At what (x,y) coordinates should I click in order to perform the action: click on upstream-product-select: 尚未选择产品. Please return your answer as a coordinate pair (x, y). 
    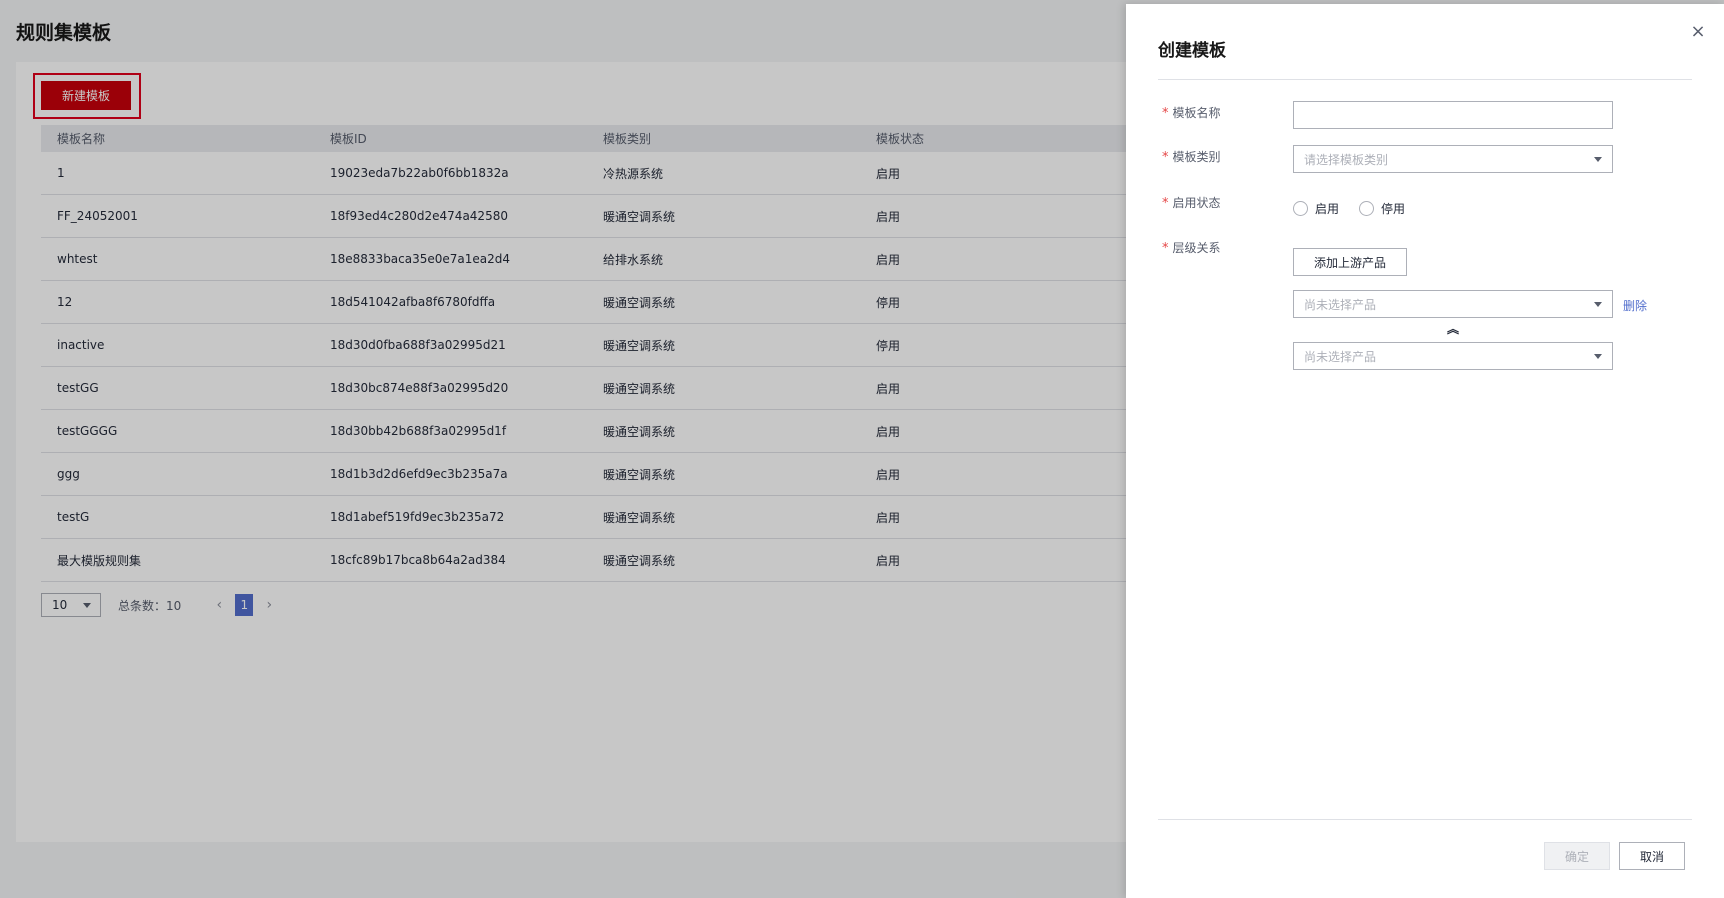
    Looking at the image, I should click on (1453, 304).